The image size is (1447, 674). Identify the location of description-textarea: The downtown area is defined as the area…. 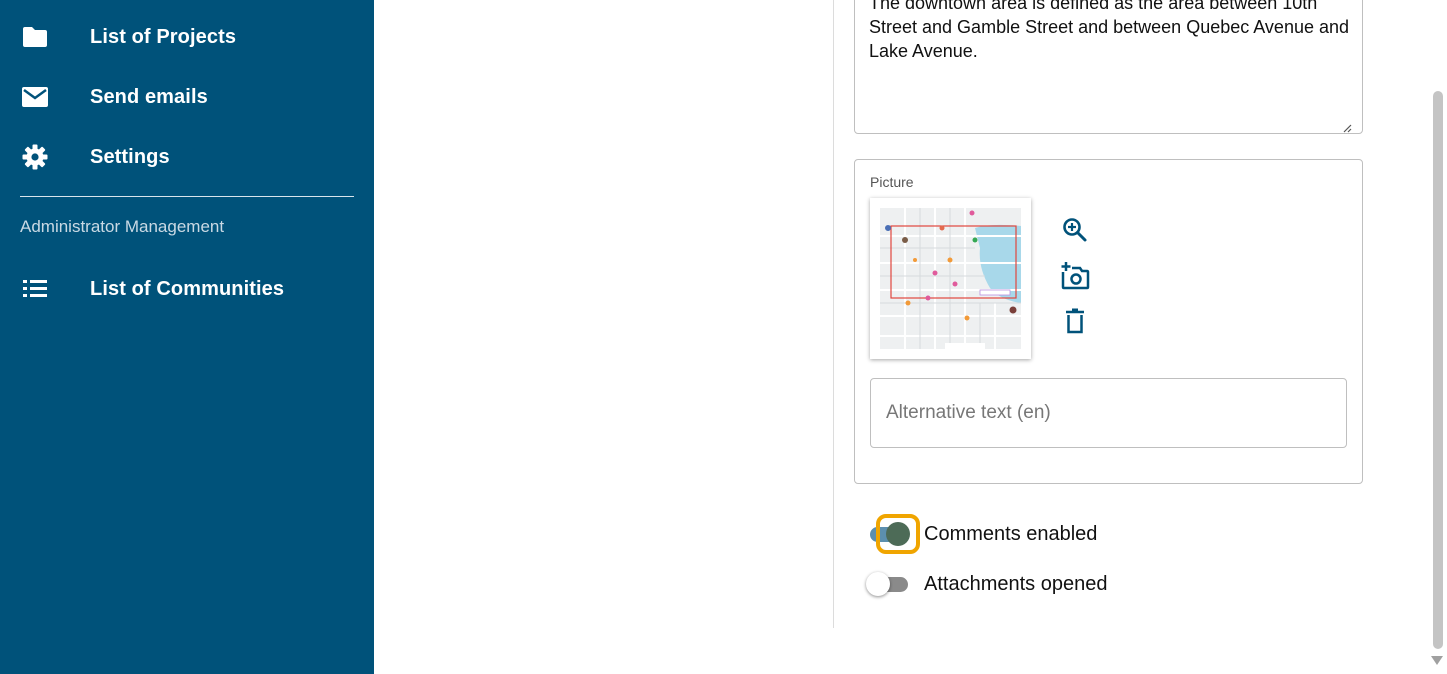
(1108, 67).